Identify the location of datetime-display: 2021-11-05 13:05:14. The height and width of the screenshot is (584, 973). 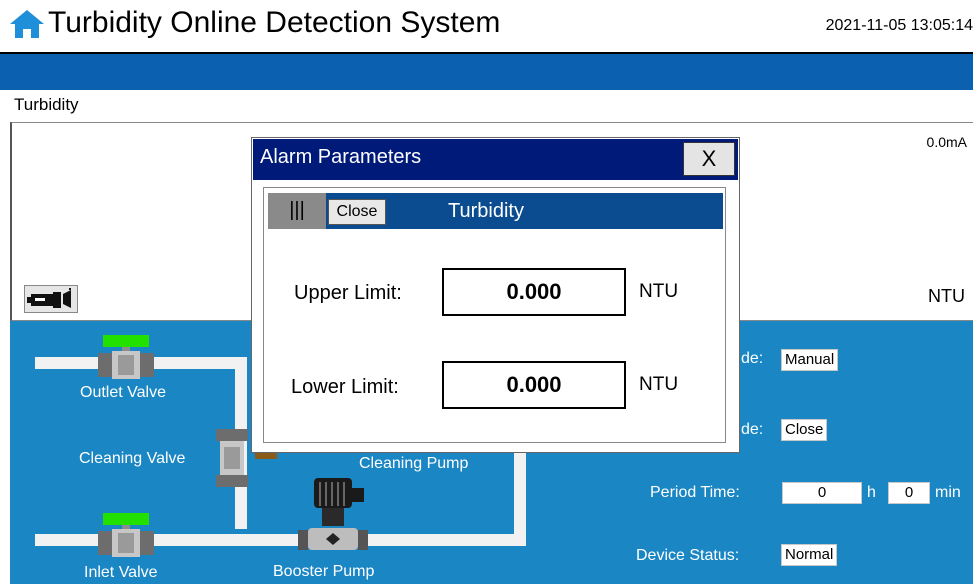
(899, 25).